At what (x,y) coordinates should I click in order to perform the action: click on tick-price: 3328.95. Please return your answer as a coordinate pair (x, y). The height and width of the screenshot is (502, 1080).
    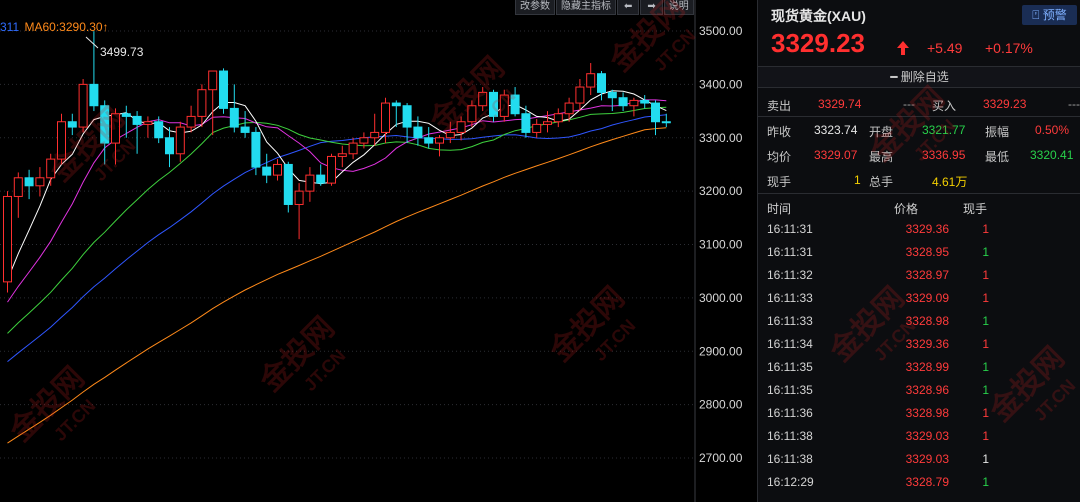
    Looking at the image, I should click on (927, 252).